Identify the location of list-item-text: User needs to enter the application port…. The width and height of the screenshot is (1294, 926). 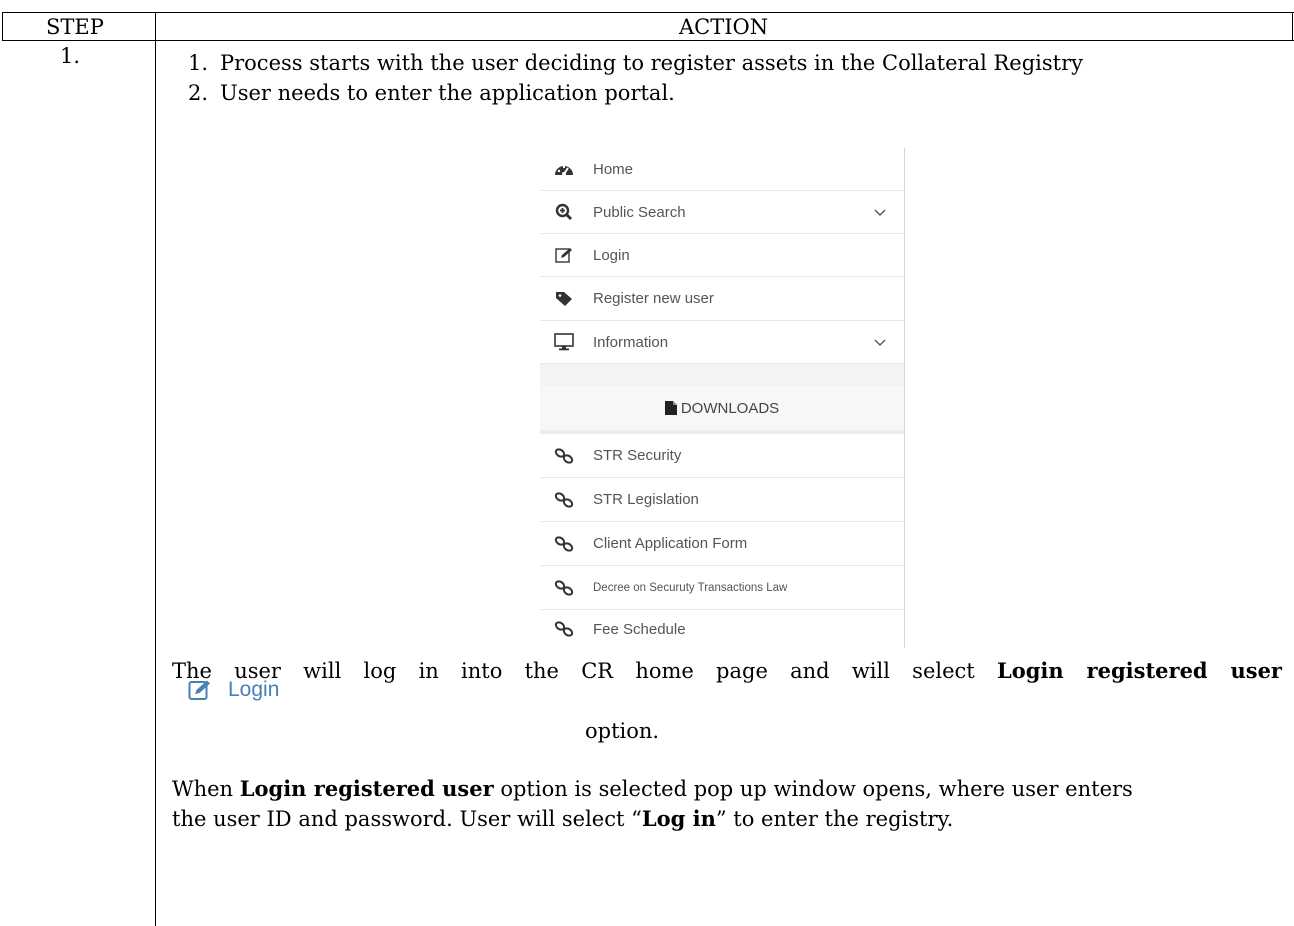
(447, 93).